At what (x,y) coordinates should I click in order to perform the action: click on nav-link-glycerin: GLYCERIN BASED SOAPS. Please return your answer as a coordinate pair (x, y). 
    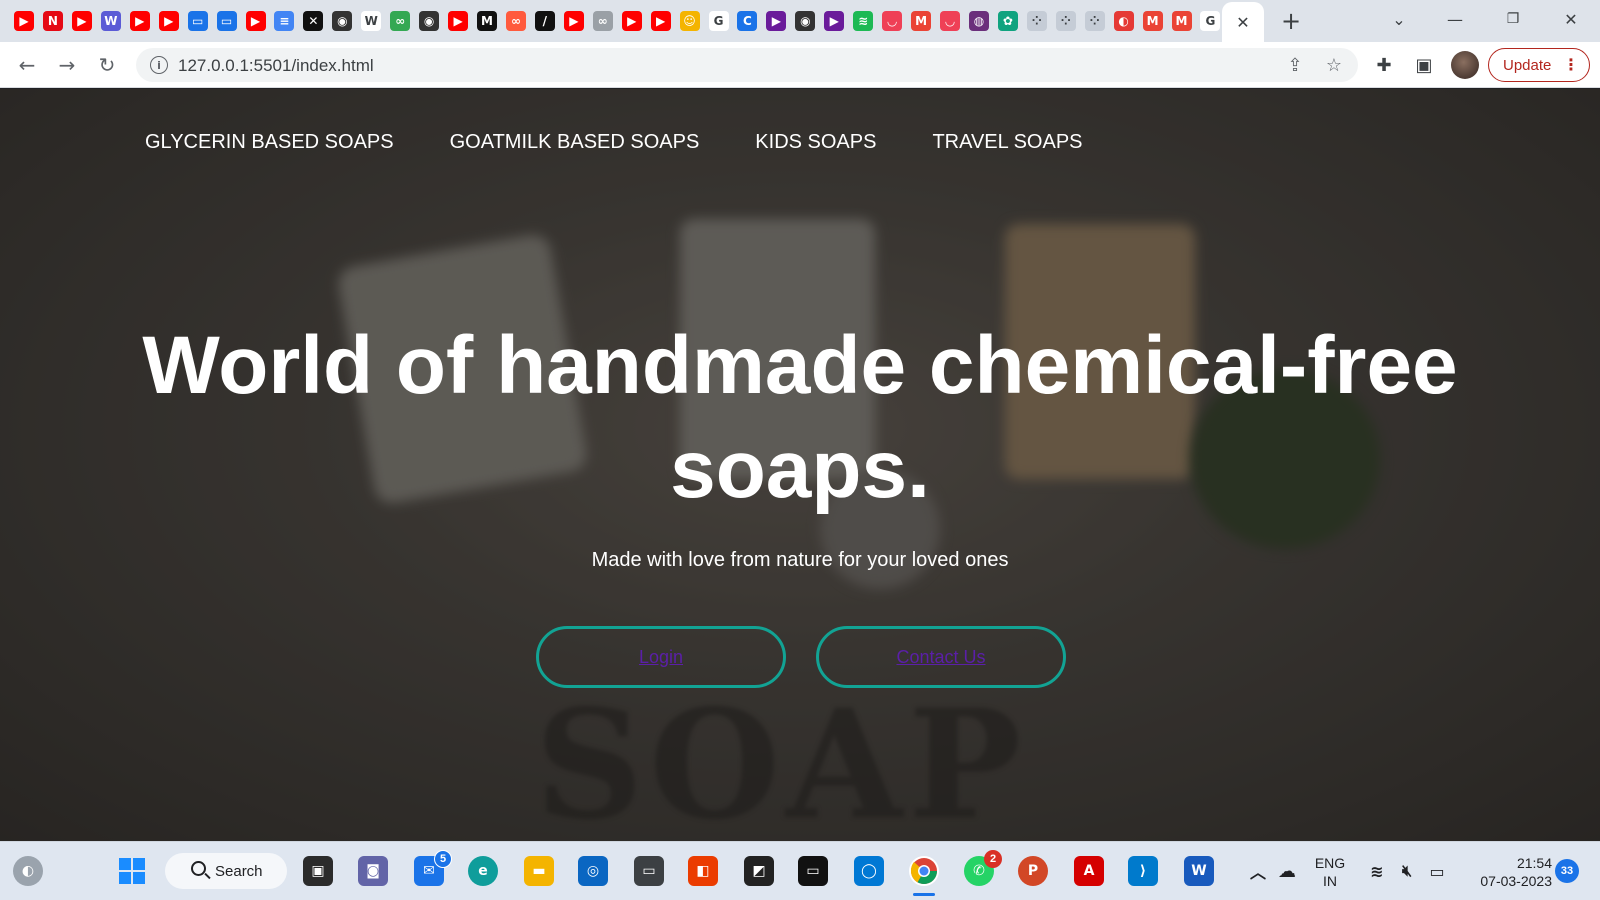
    Looking at the image, I should click on (269, 142).